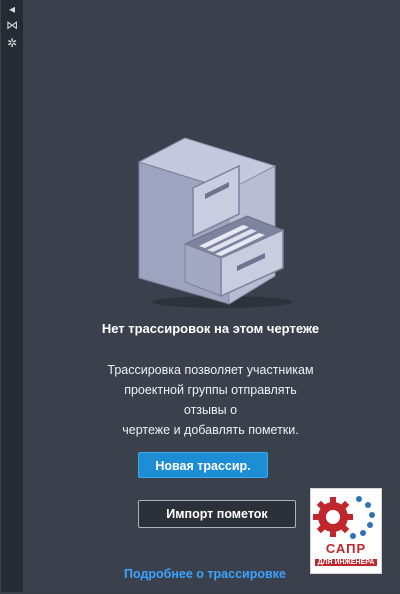 The width and height of the screenshot is (400, 594). What do you see at coordinates (214, 222) in the screenshot?
I see `file-cabinet-illustration` at bounding box center [214, 222].